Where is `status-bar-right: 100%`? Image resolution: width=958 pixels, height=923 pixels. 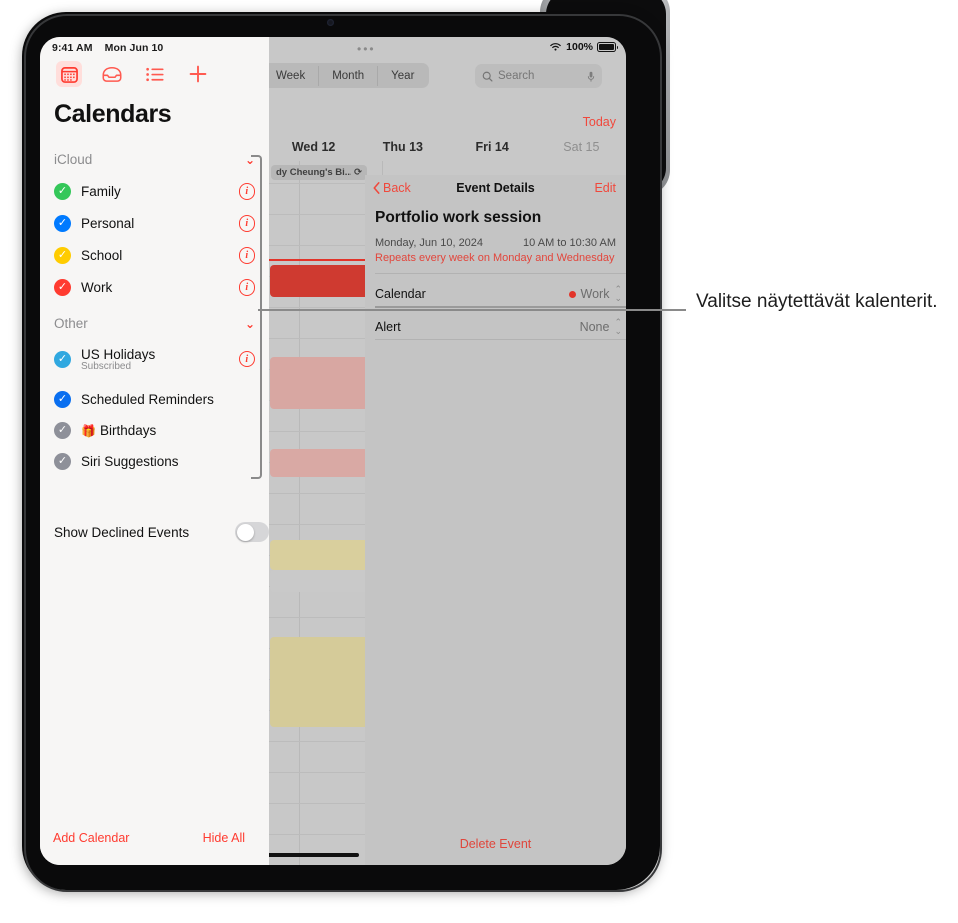 status-bar-right: 100% is located at coordinates (584, 47).